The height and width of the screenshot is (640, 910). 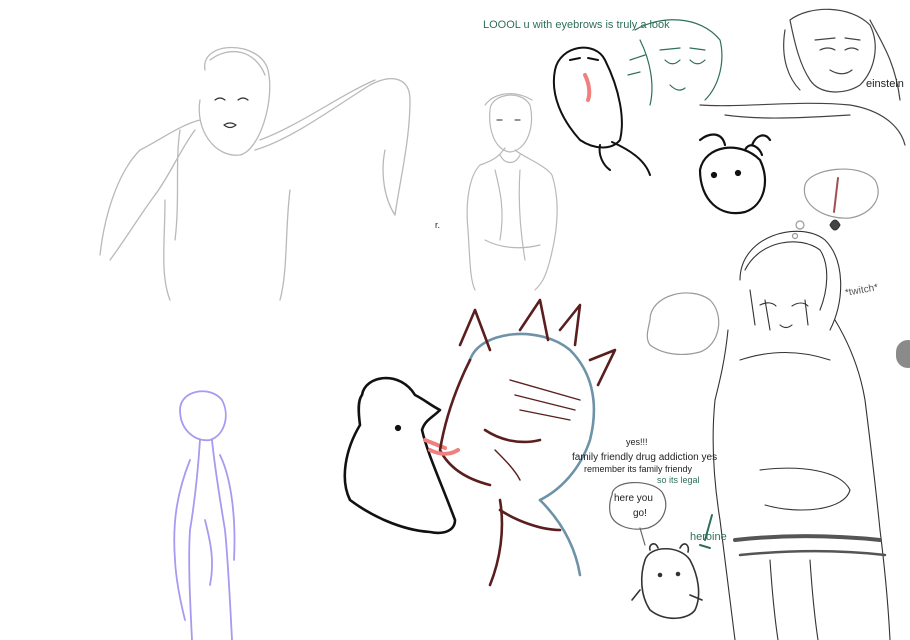 I want to click on gray-figure-sketch, so click(x=255, y=173).